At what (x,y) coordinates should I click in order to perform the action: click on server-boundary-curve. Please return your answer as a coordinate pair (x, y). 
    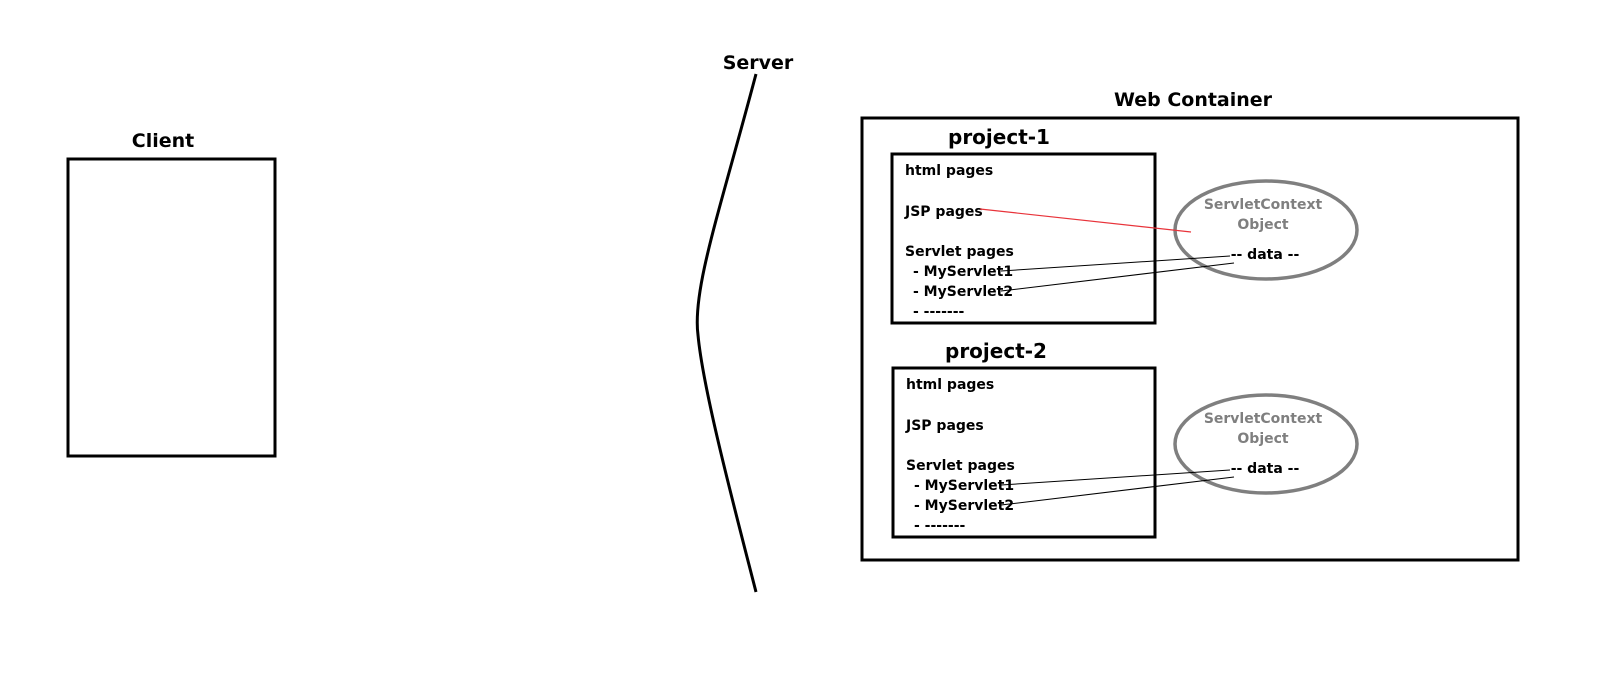
    Looking at the image, I should click on (726, 333).